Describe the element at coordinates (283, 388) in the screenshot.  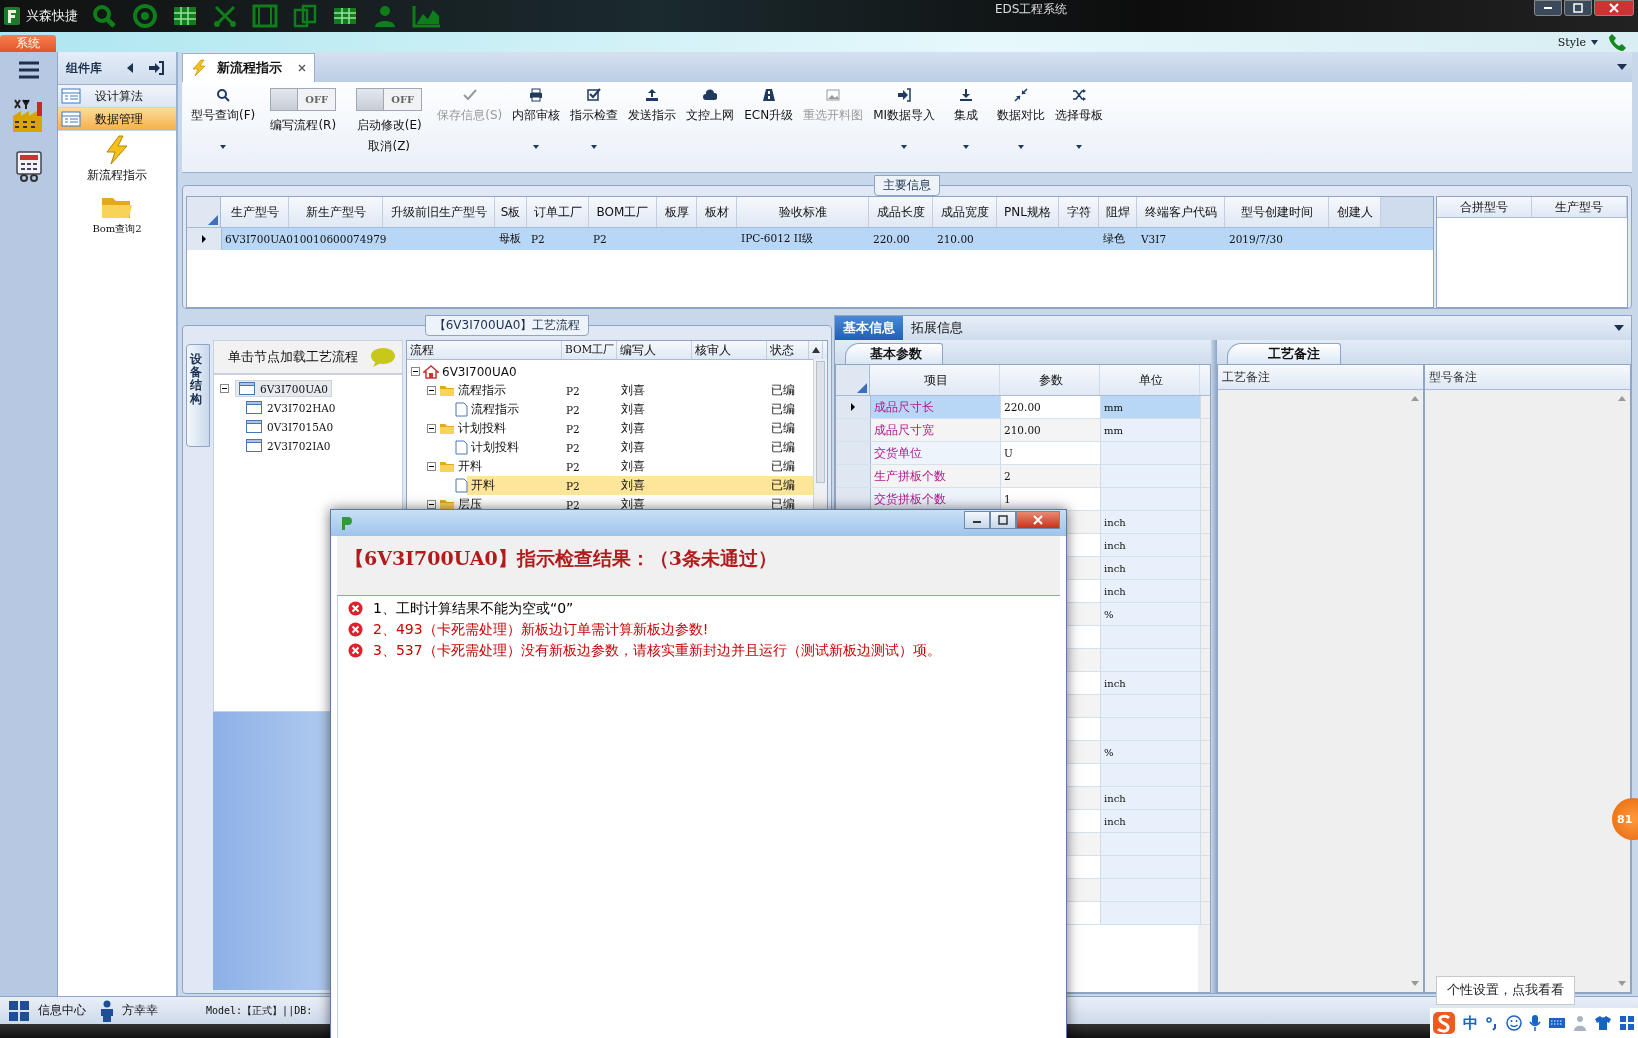
I see `tree-item: 6V3I700UA0` at that location.